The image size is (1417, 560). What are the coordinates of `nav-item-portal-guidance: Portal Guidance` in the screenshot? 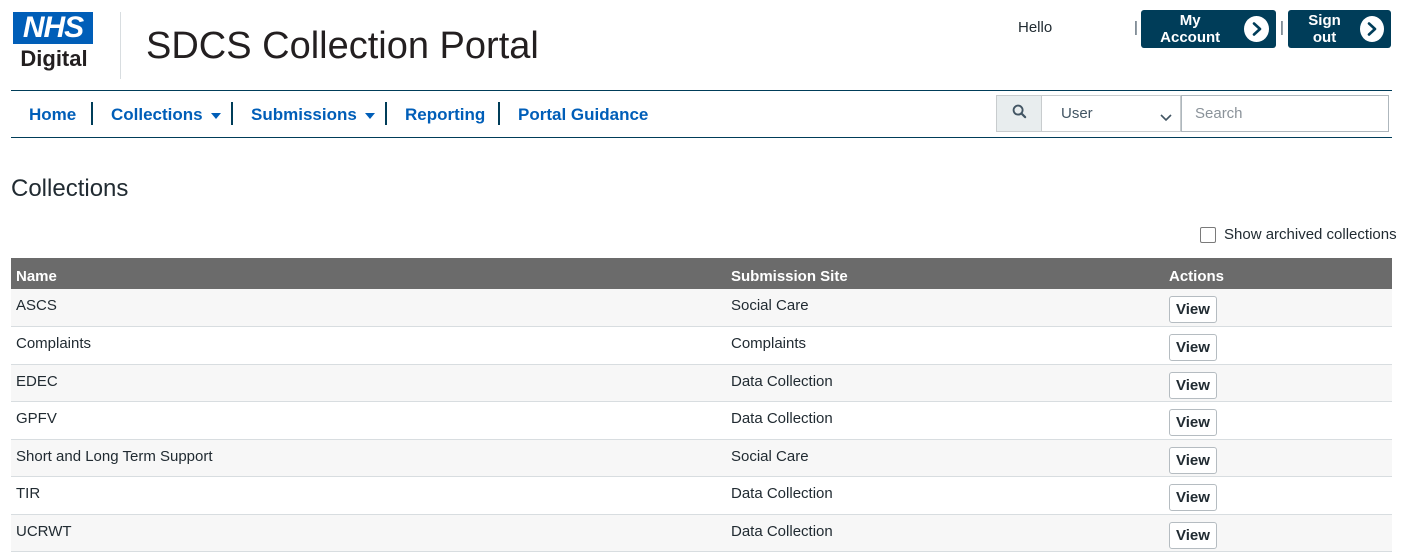 It's located at (583, 115).